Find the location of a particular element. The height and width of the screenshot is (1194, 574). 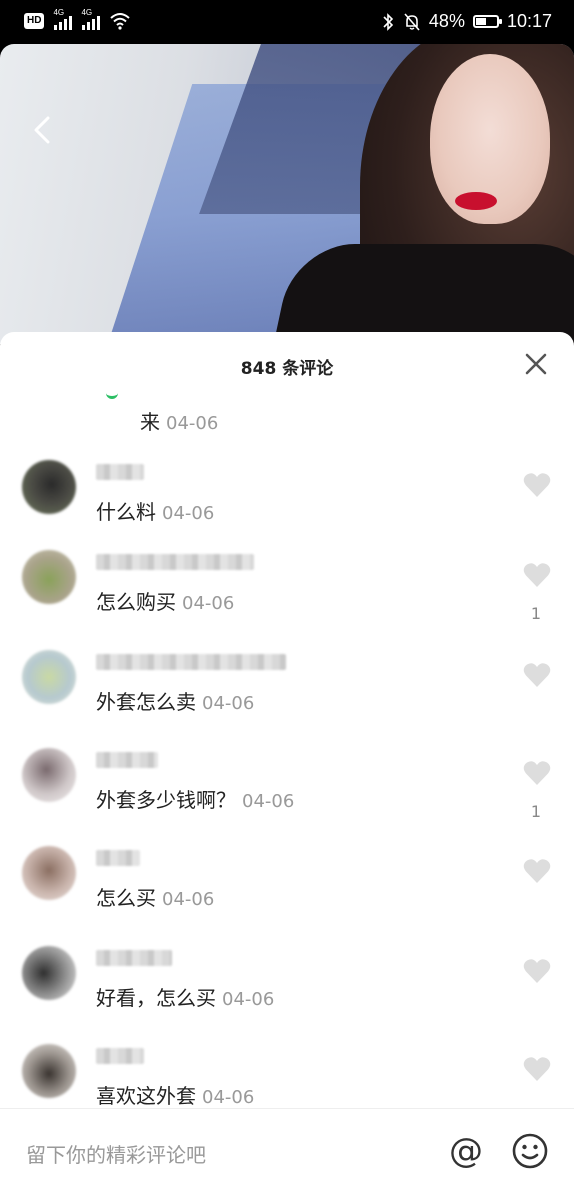

comment-text: 怎么买 is located at coordinates (126, 898).